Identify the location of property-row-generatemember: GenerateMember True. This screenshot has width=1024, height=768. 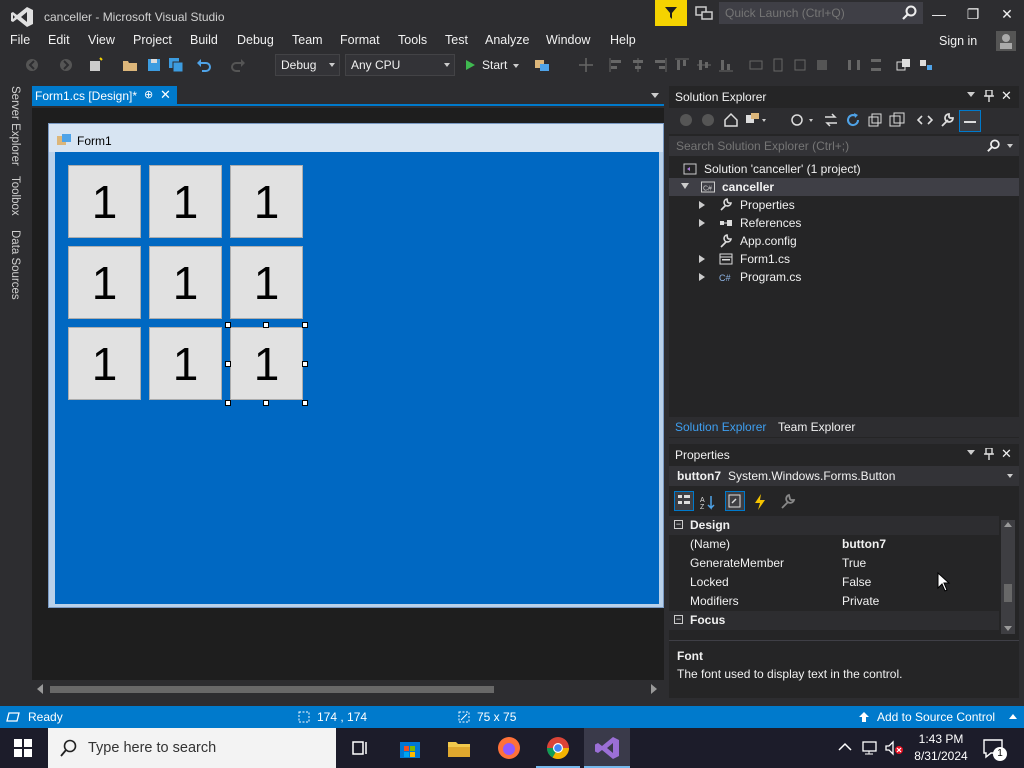
(834, 563).